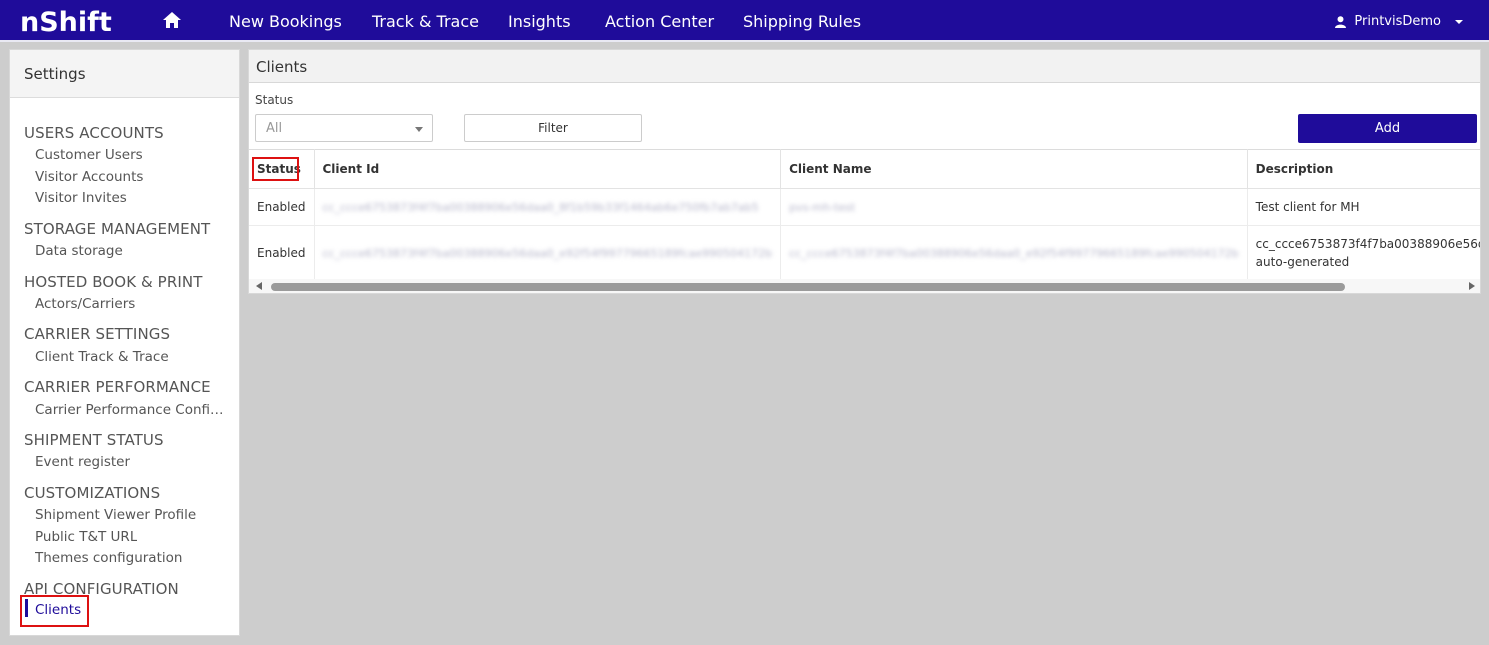 This screenshot has height=645, width=1489. What do you see at coordinates (66, 22) in the screenshot?
I see `logo-text: nShift` at bounding box center [66, 22].